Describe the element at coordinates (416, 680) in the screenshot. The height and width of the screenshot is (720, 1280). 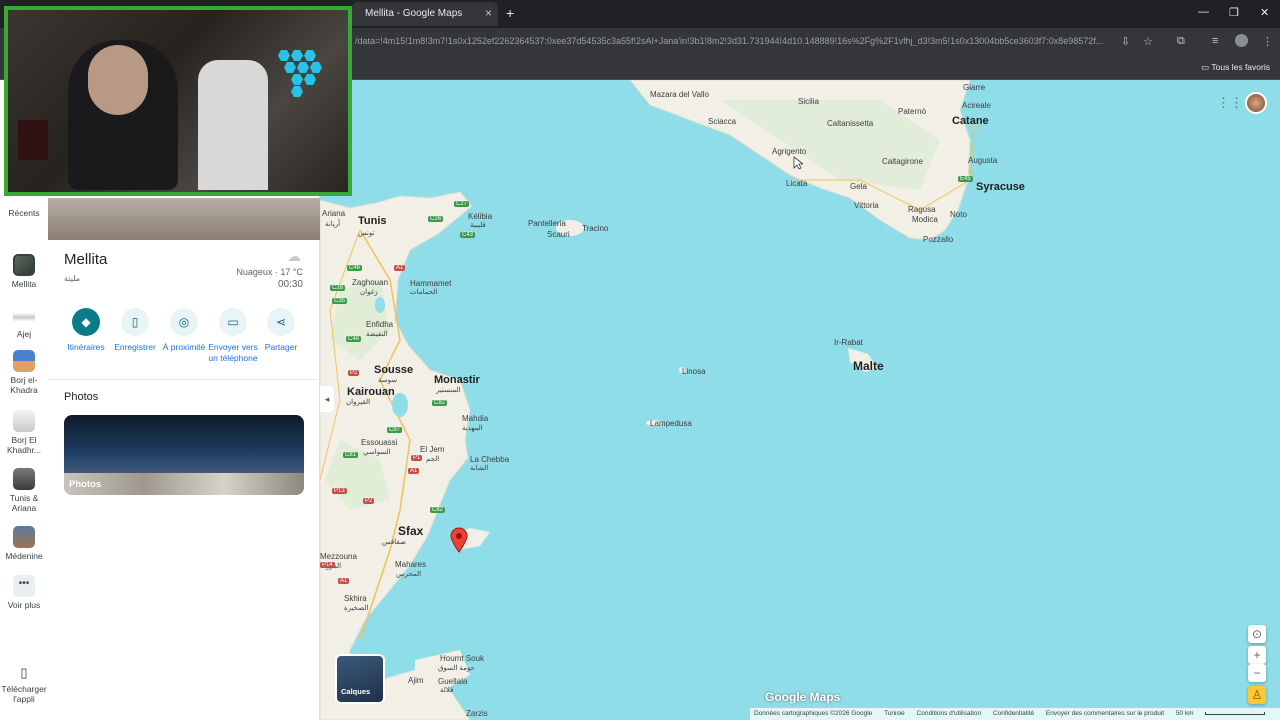
I see `map-place-label: Ajim` at that location.